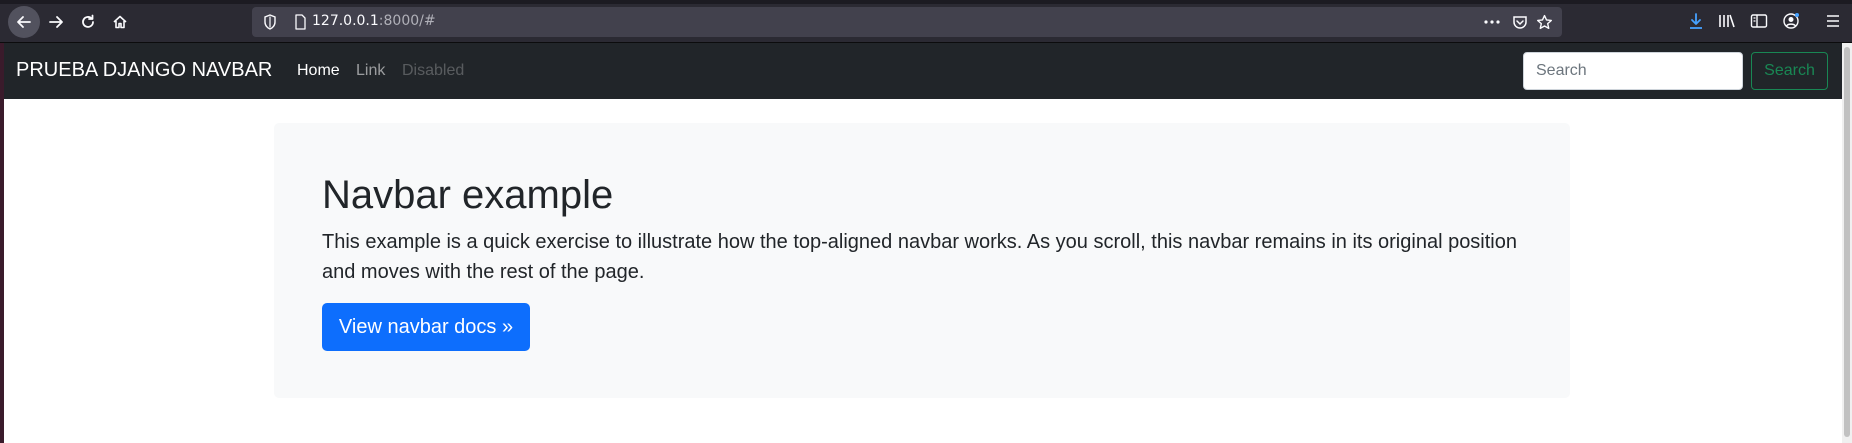  Describe the element at coordinates (1696, 21) in the screenshot. I see `download-icon` at that location.